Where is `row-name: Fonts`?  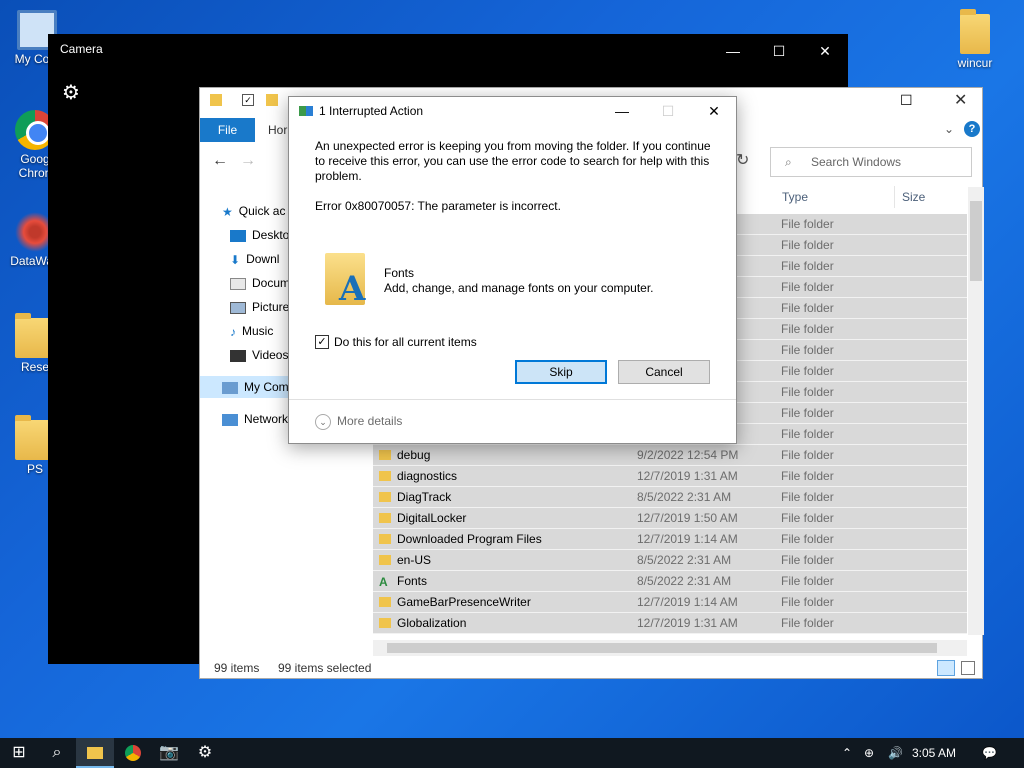 row-name: Fonts is located at coordinates (412, 581).